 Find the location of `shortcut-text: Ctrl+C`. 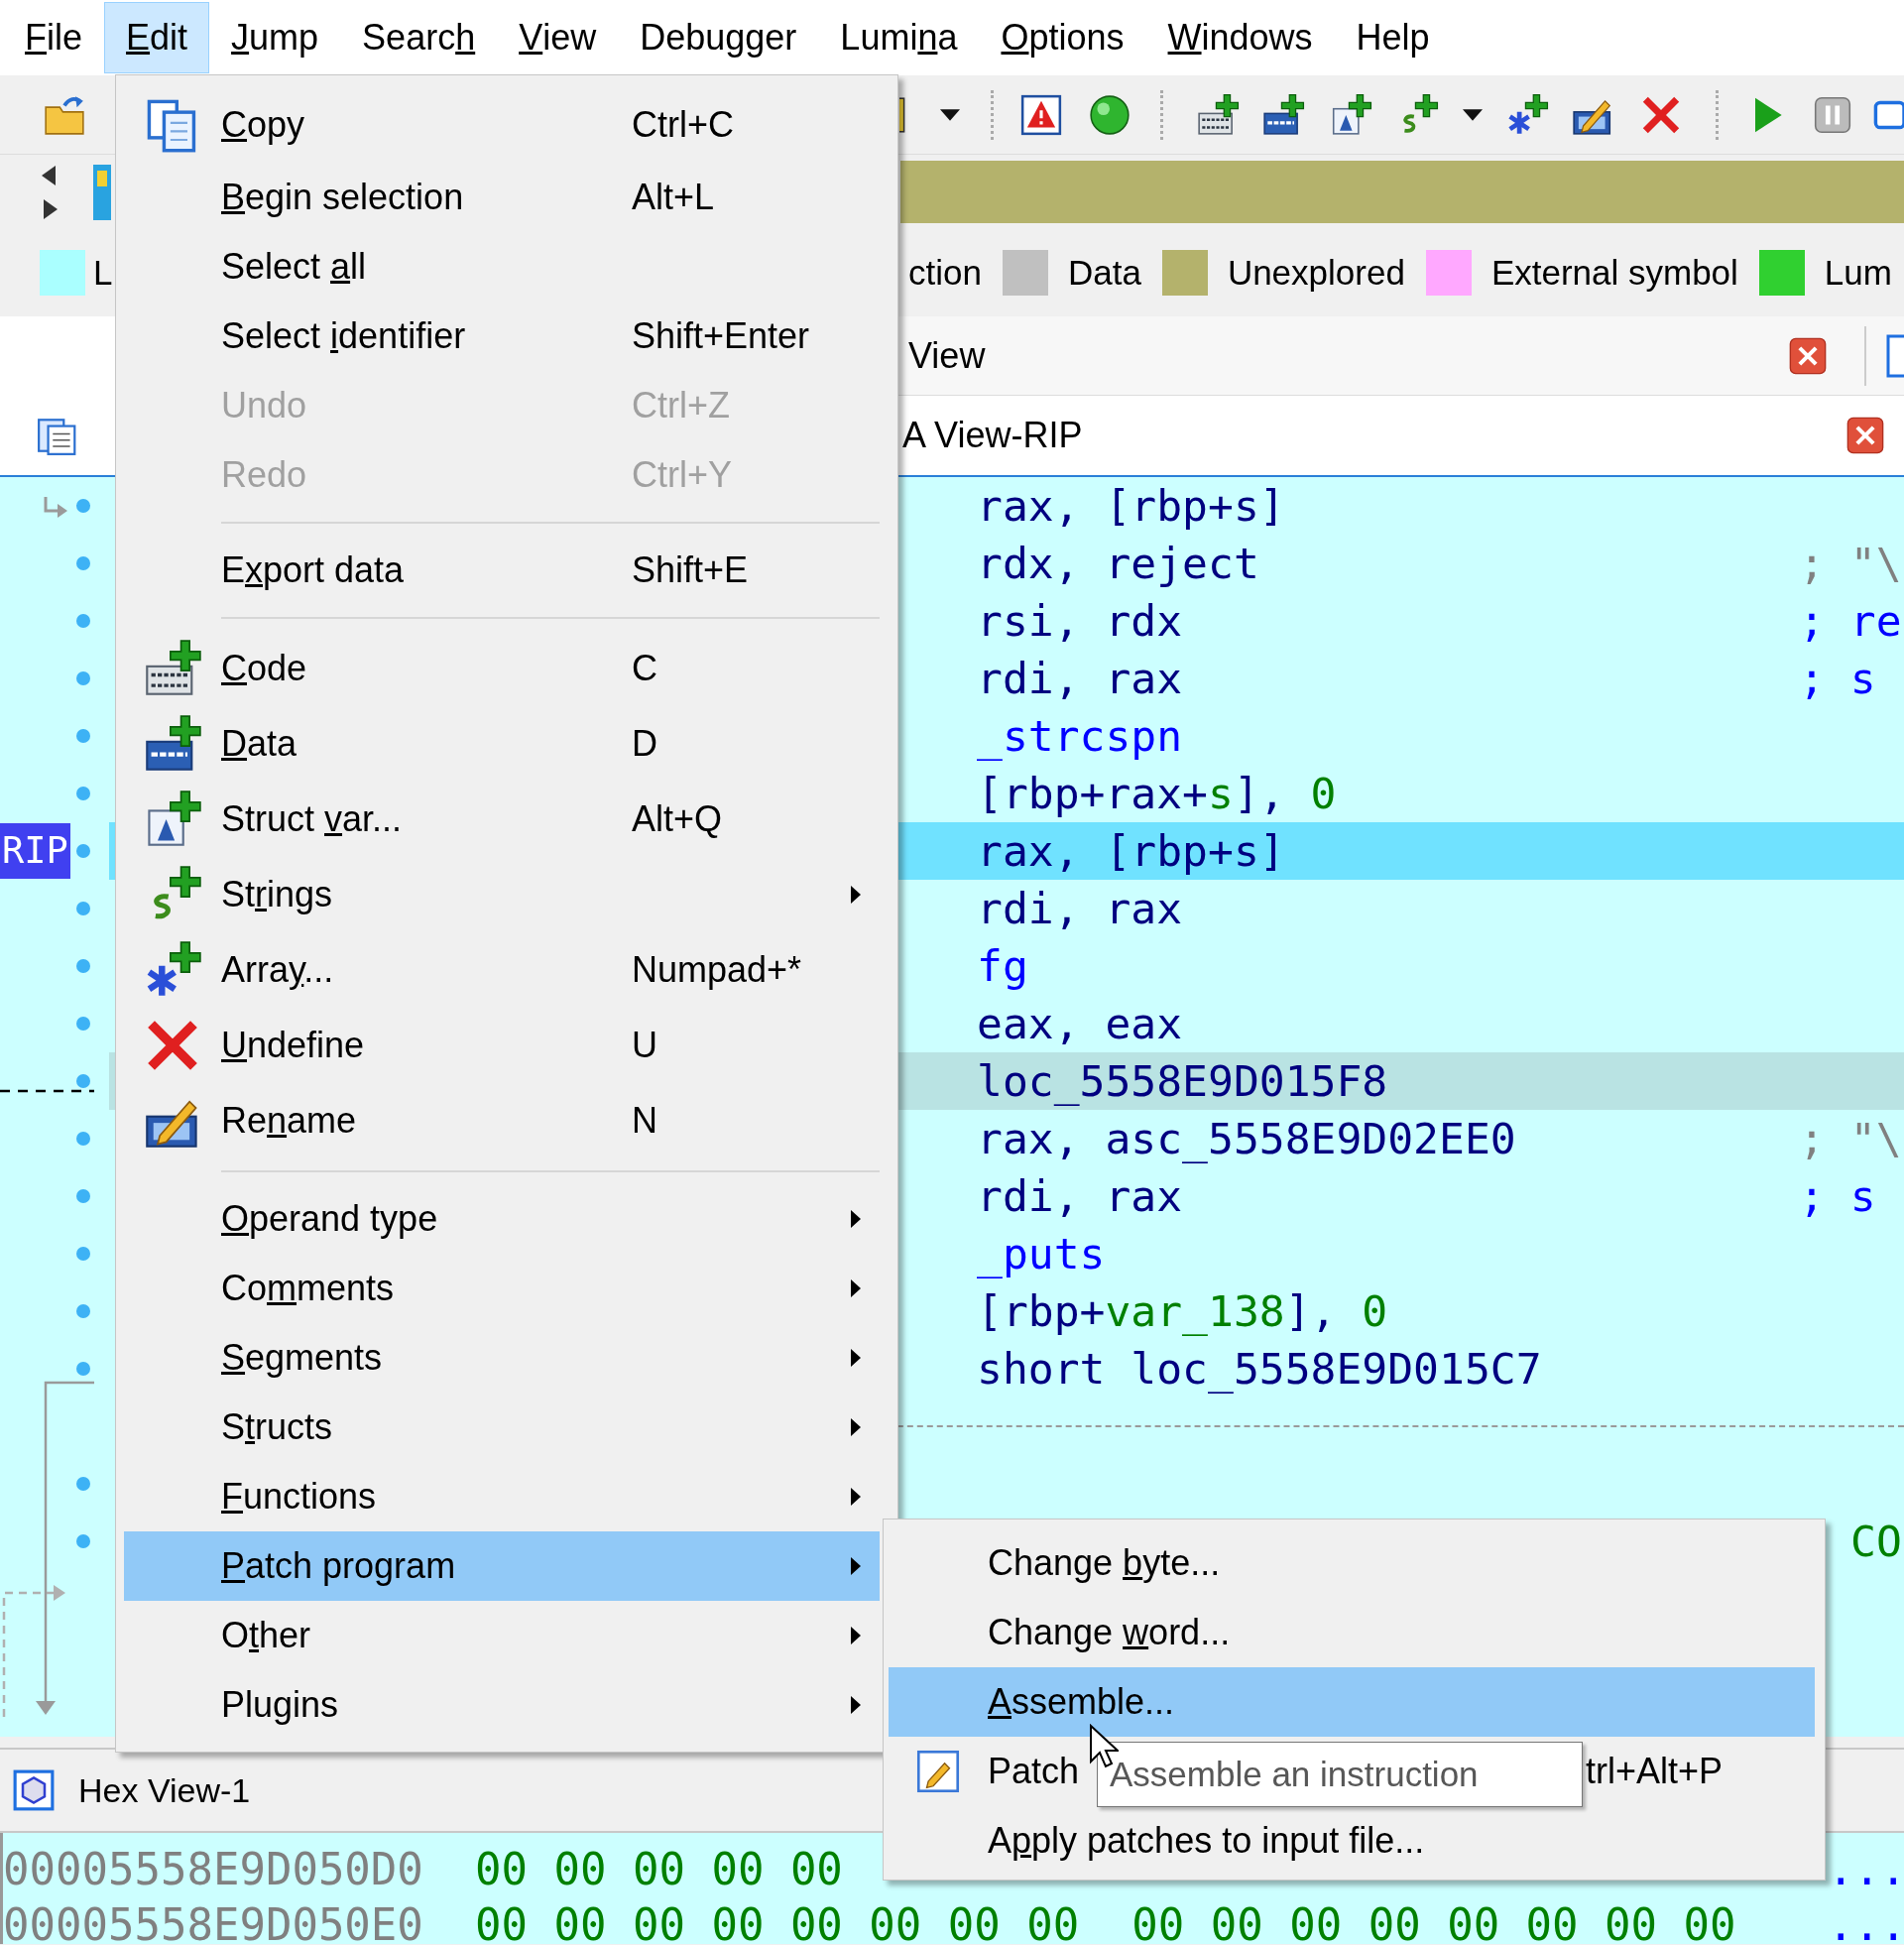

shortcut-text: Ctrl+C is located at coordinates (683, 125).